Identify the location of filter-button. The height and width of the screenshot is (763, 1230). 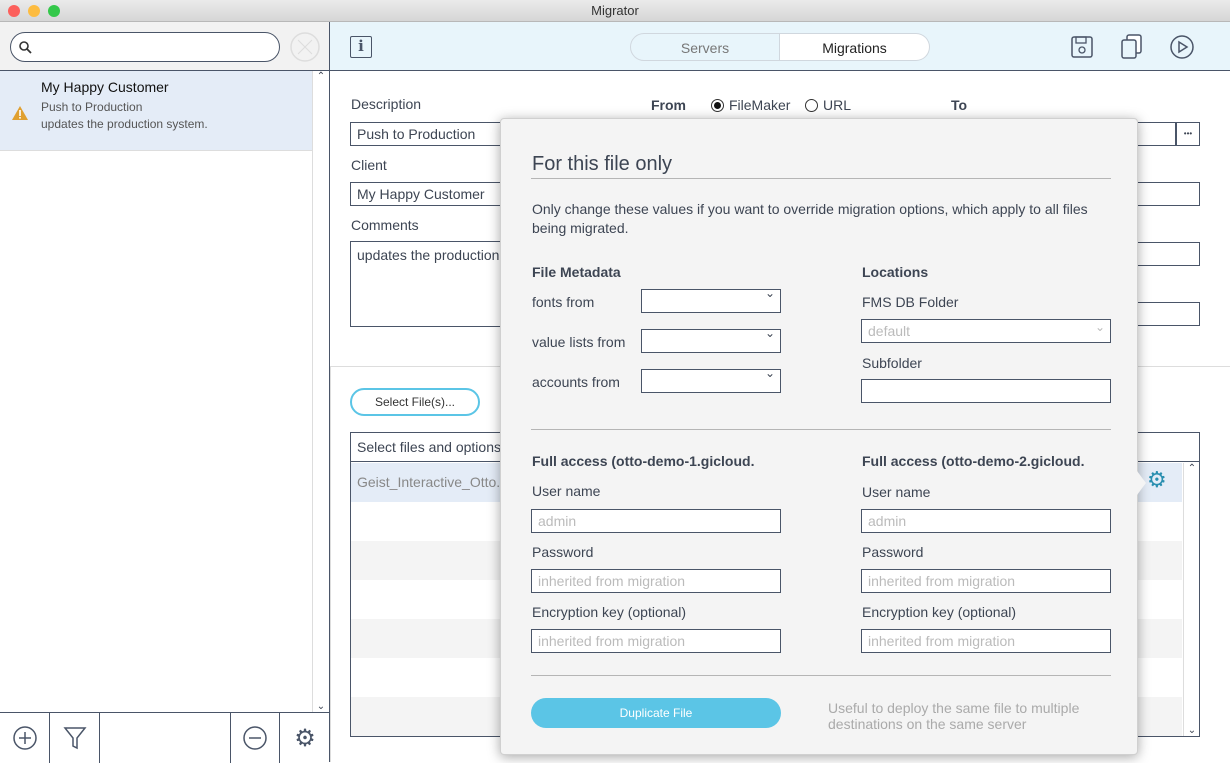
(75, 738).